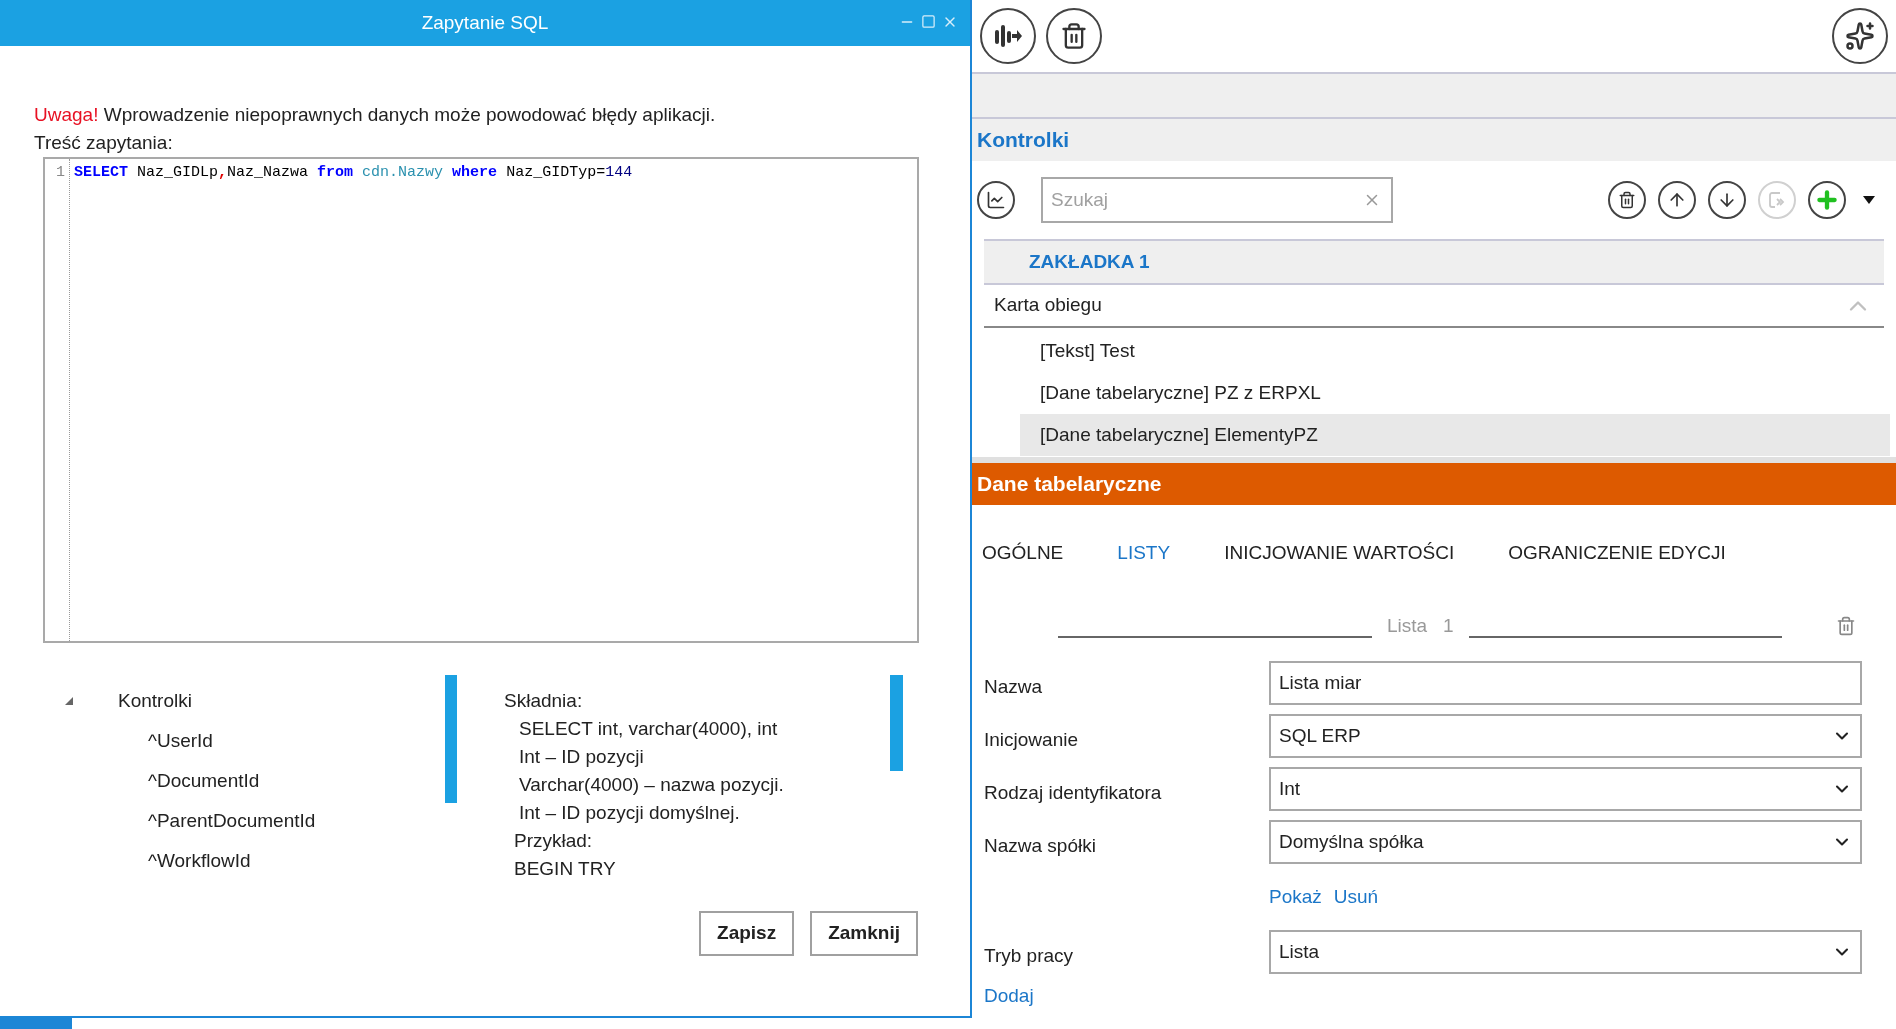  Describe the element at coordinates (544, 701) in the screenshot. I see `help-text: Składnia:` at that location.